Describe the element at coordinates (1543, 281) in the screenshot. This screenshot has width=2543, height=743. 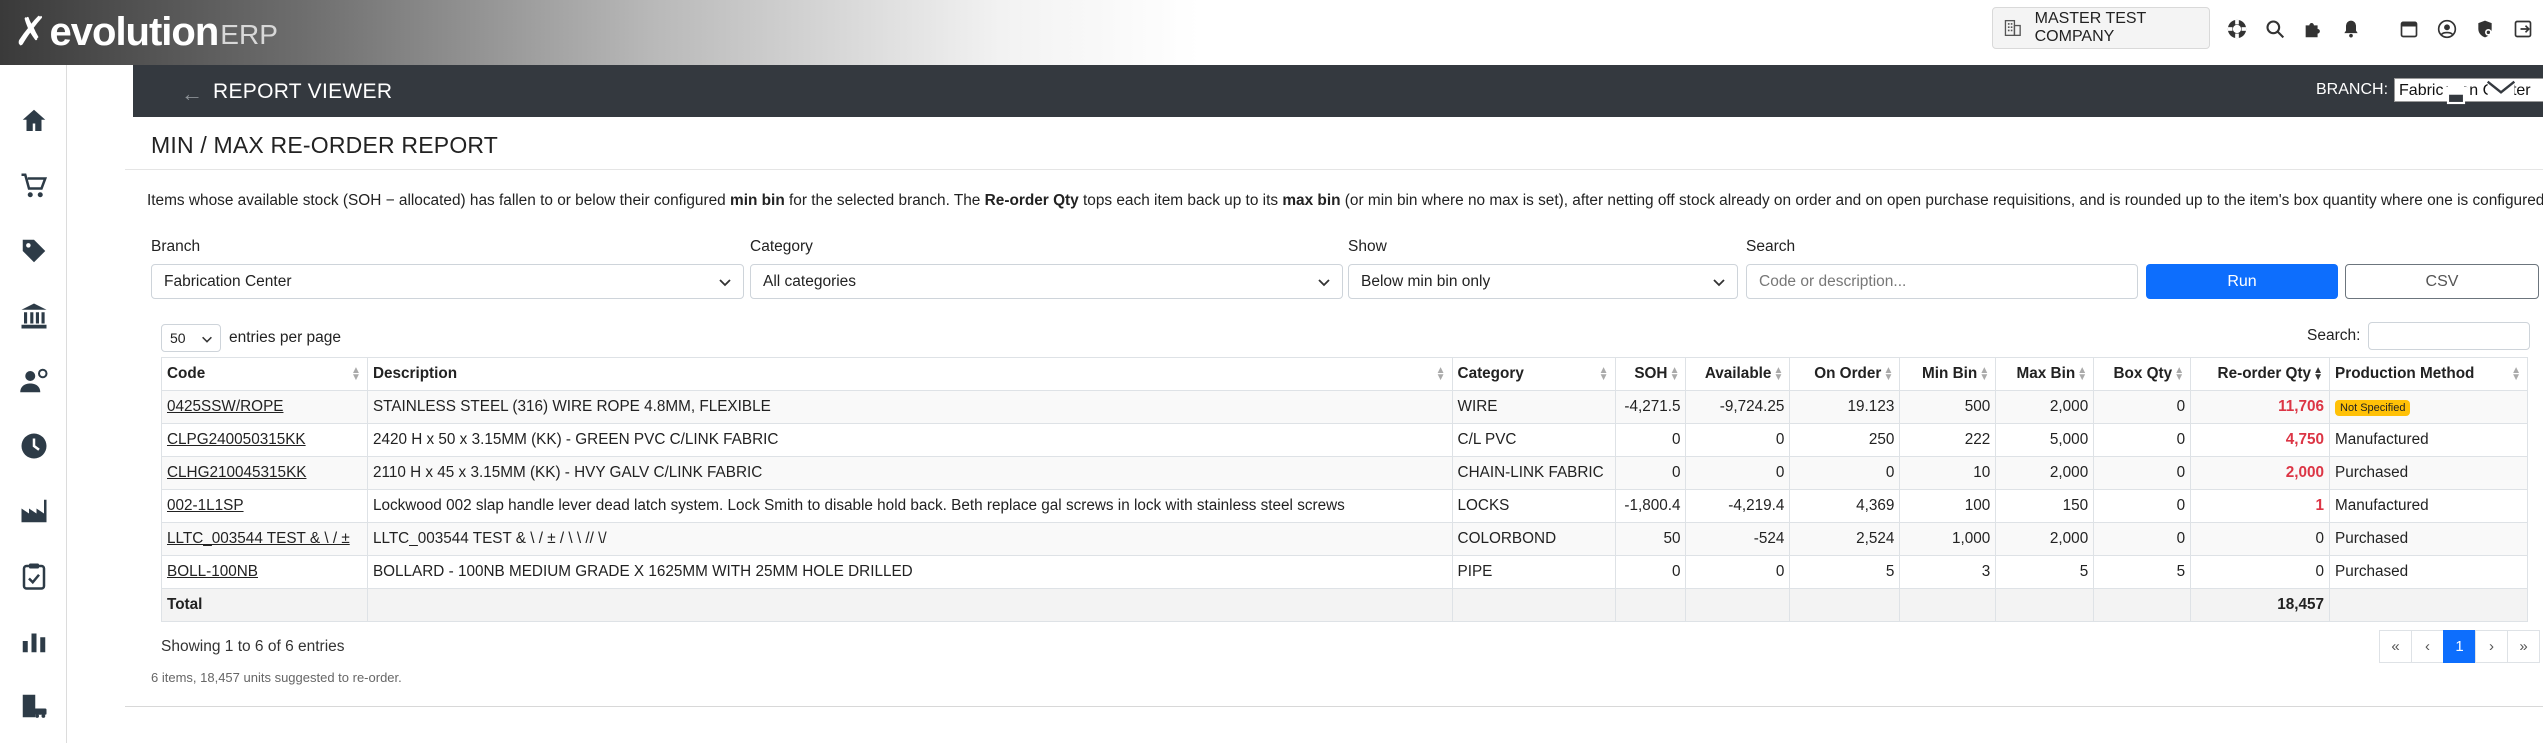
I see `show-filter-select: Below min bin only` at that location.